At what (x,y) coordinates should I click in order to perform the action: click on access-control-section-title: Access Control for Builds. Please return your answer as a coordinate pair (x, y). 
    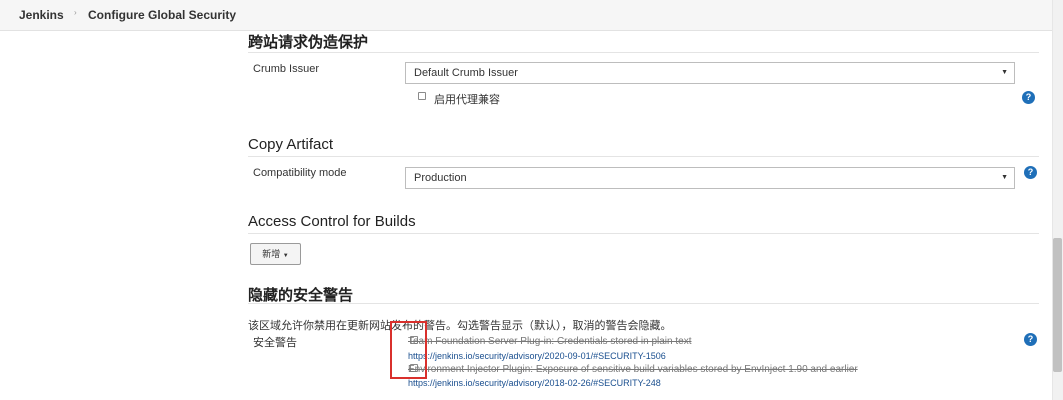
    Looking at the image, I should click on (332, 221).